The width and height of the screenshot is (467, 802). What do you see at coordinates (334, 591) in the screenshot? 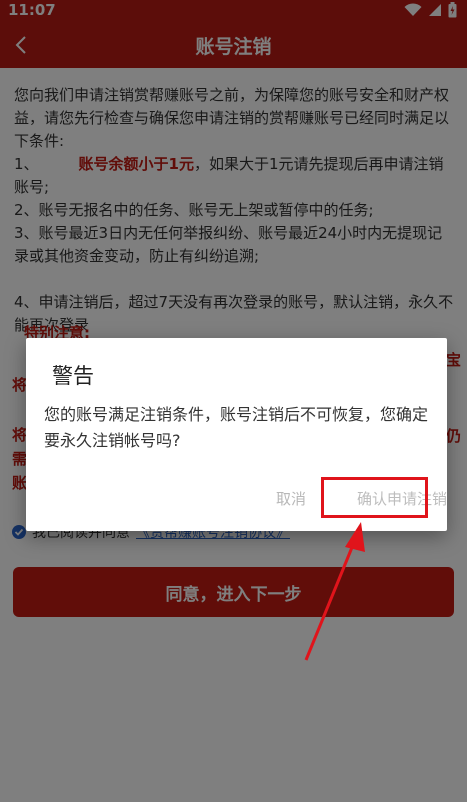
I see `annotation-arrow-icon` at bounding box center [334, 591].